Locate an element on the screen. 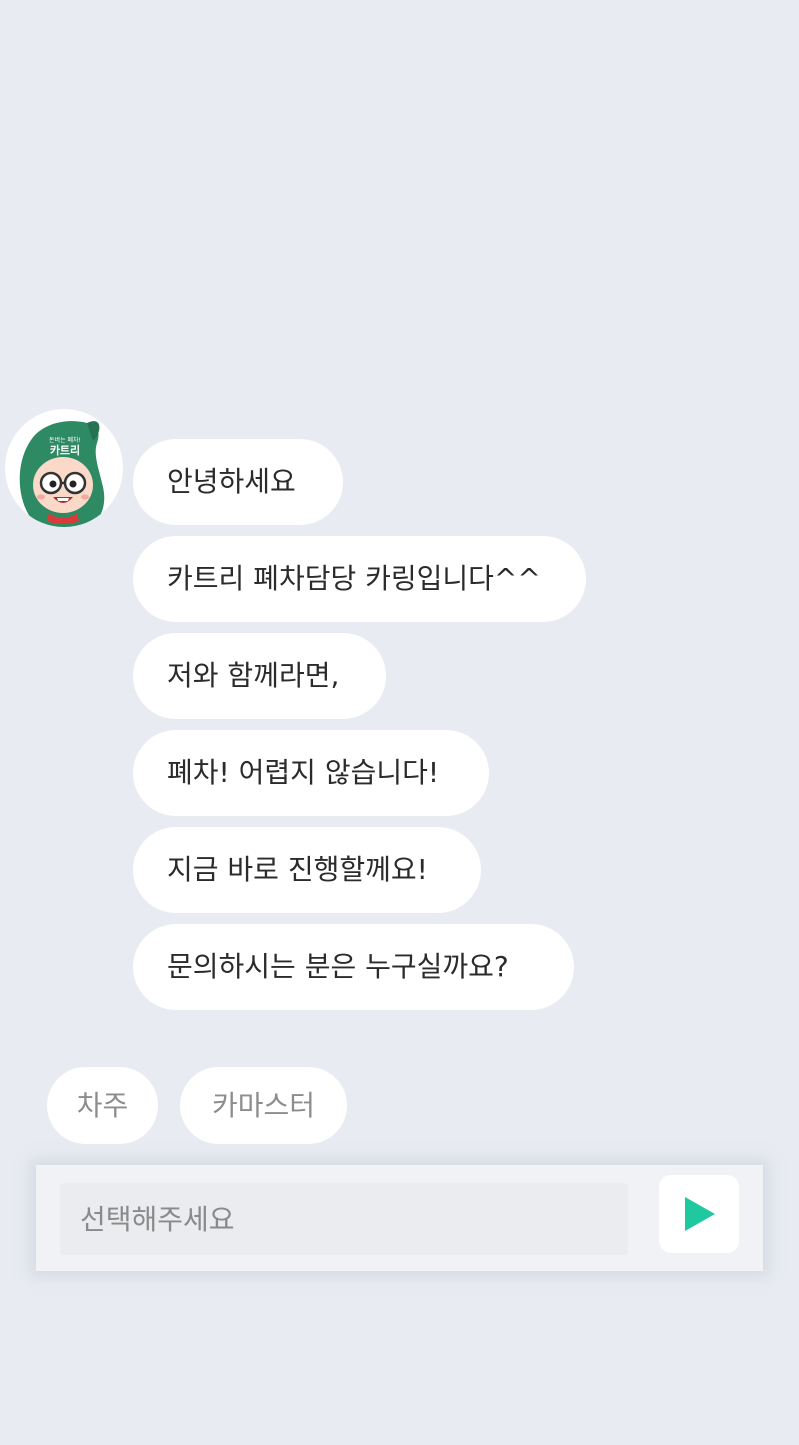  bot-message: 문의하시는 분은 누구실까요? is located at coordinates (353, 967).